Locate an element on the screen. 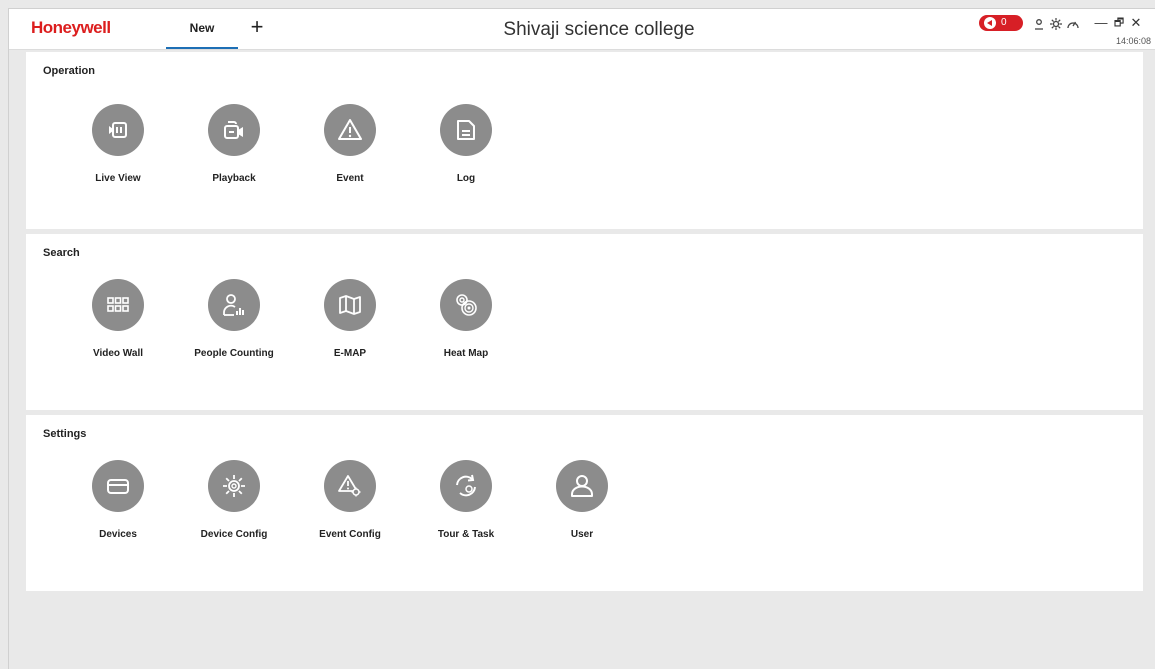  live-view-icon is located at coordinates (118, 130).